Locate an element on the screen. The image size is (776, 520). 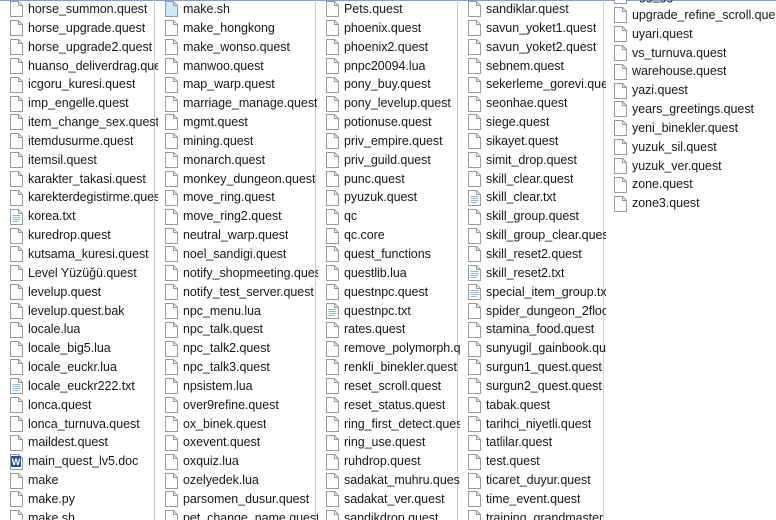
file-list-item: noel_sandigi.quest is located at coordinates (239, 254).